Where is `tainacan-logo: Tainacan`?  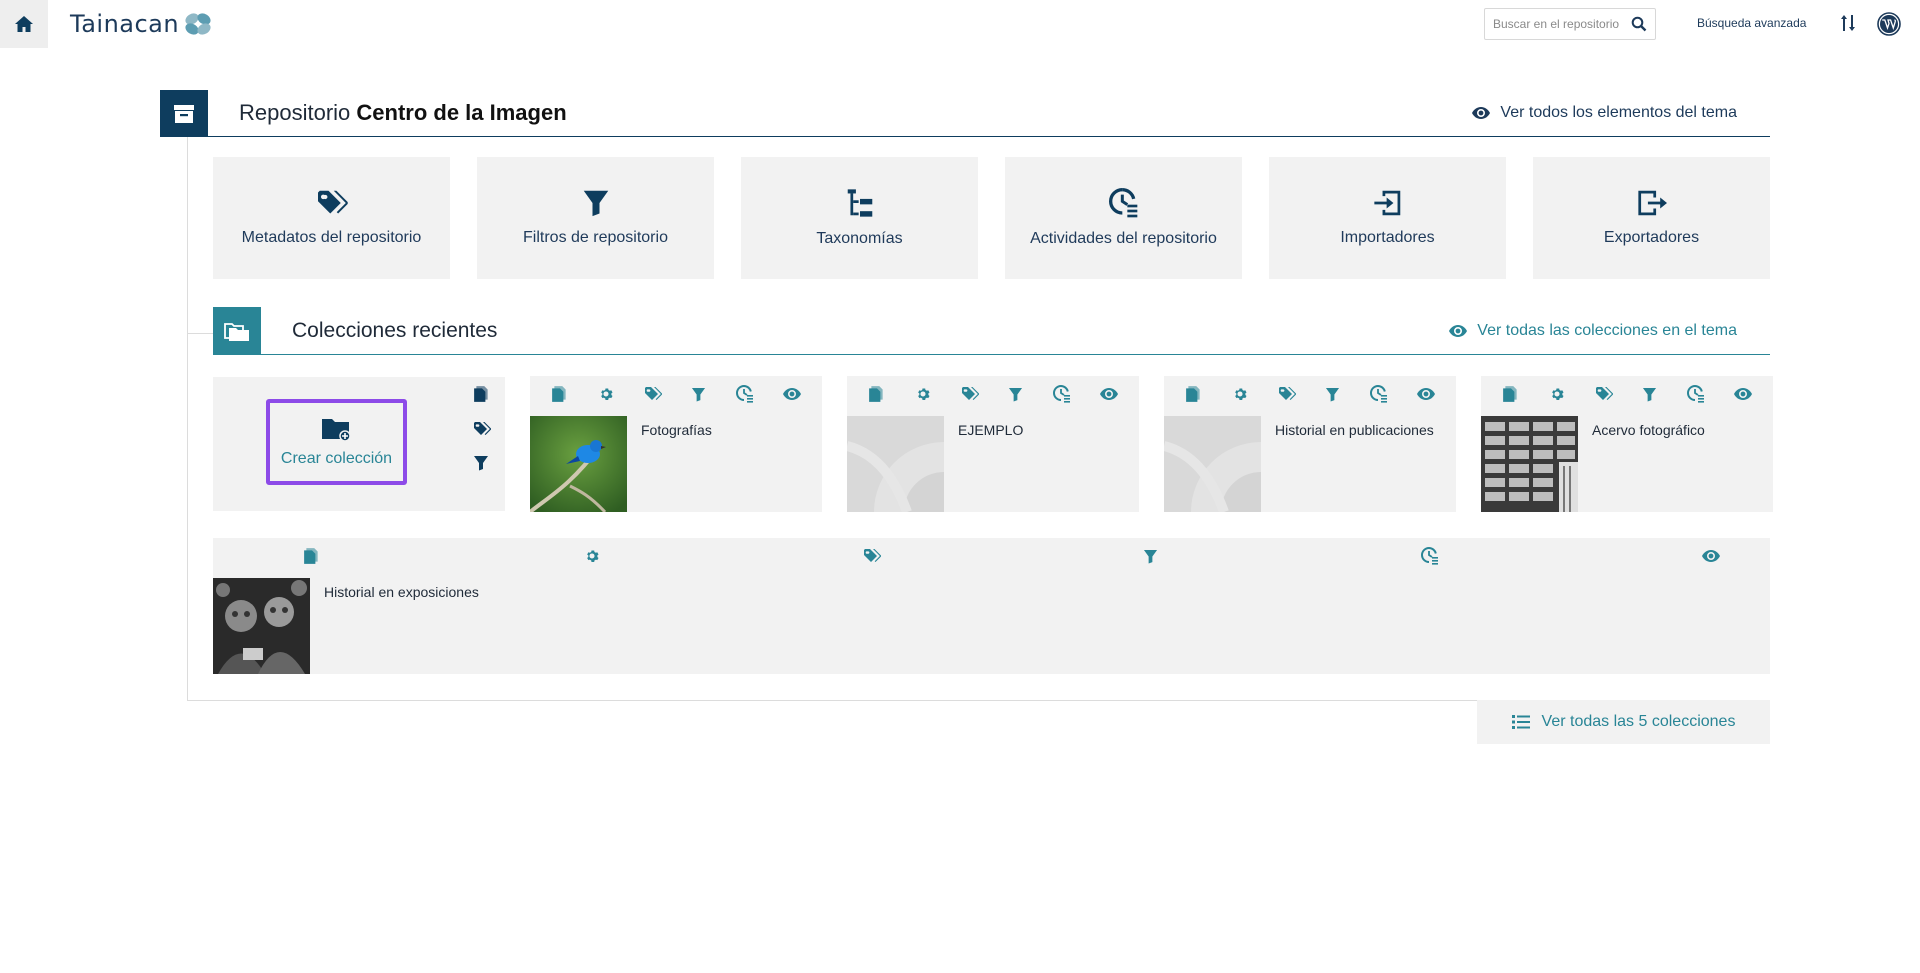 tainacan-logo: Tainacan is located at coordinates (141, 24).